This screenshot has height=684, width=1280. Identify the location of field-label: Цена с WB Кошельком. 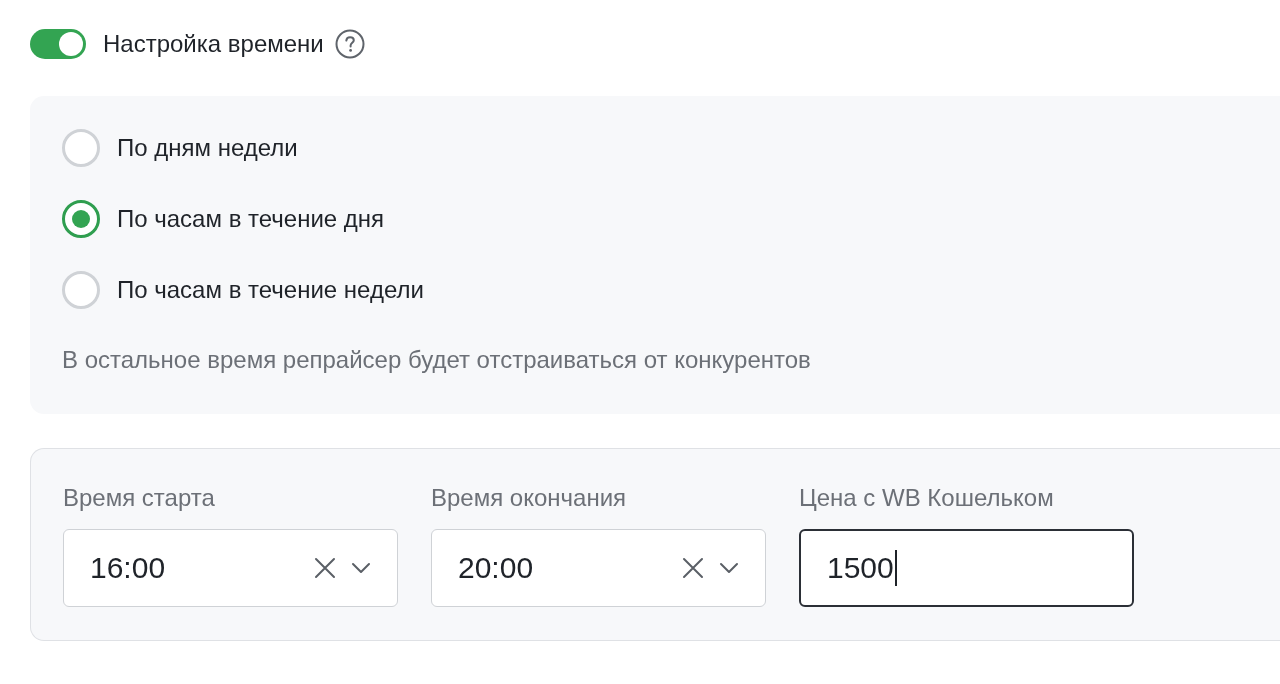
(927, 498).